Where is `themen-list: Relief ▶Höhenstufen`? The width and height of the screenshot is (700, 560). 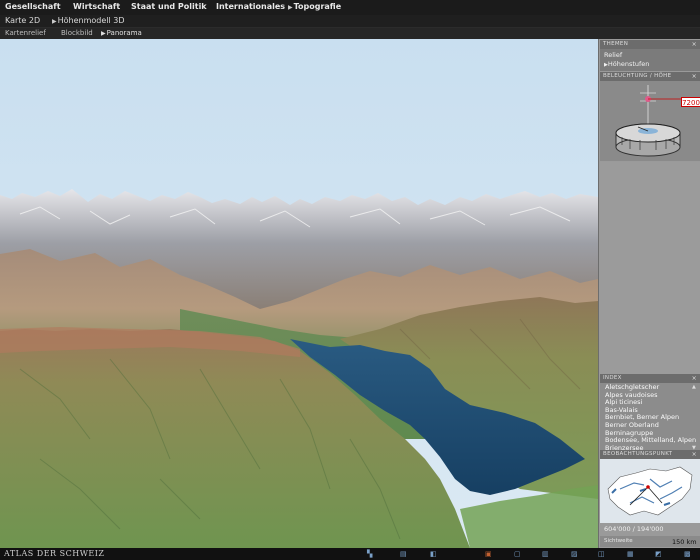 themen-list: Relief ▶Höhenstufen is located at coordinates (650, 60).